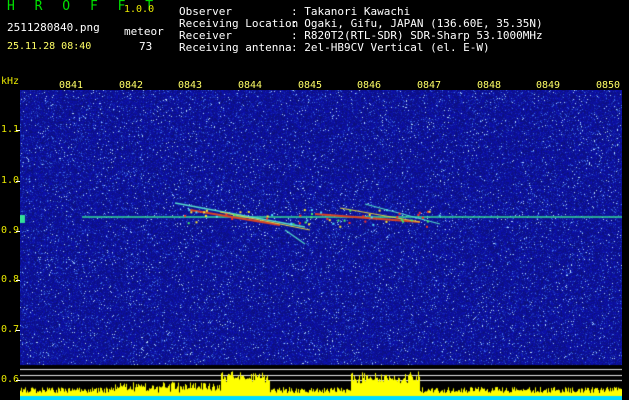 The image size is (629, 400). I want to click on capture-datetime: 25.11.28 08:40, so click(49, 46).